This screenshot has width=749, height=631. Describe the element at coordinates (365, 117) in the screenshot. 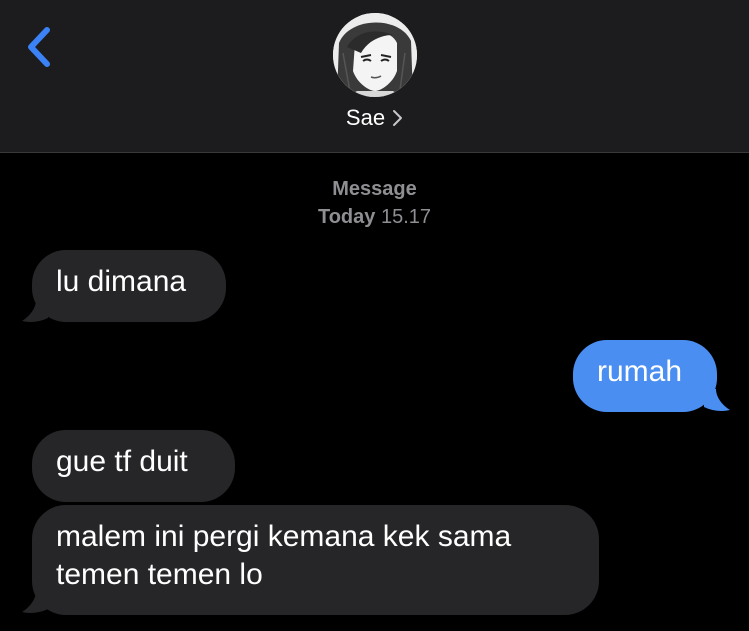

I see `contact-name: Sae` at that location.